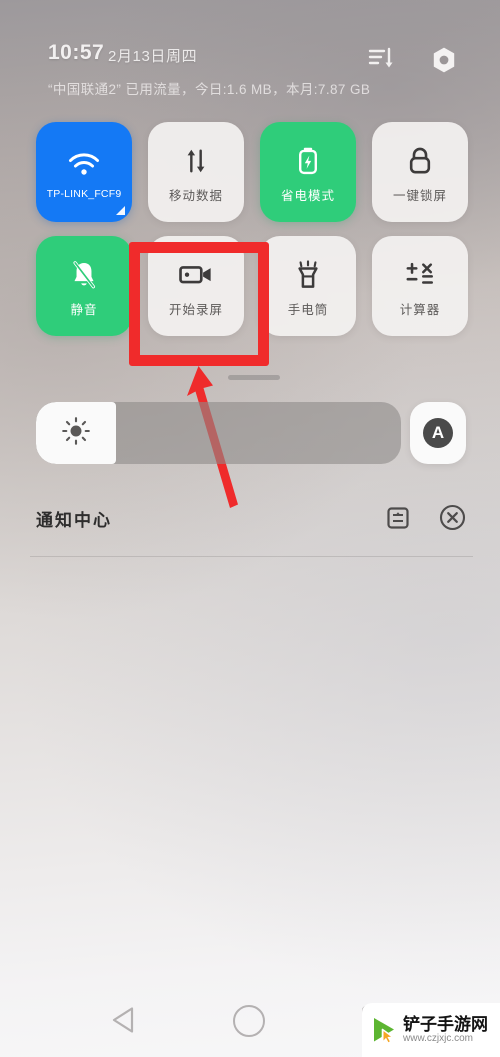 This screenshot has width=500, height=1057. Describe the element at coordinates (384, 1030) in the screenshot. I see `play-cursor-logo-icon` at that location.